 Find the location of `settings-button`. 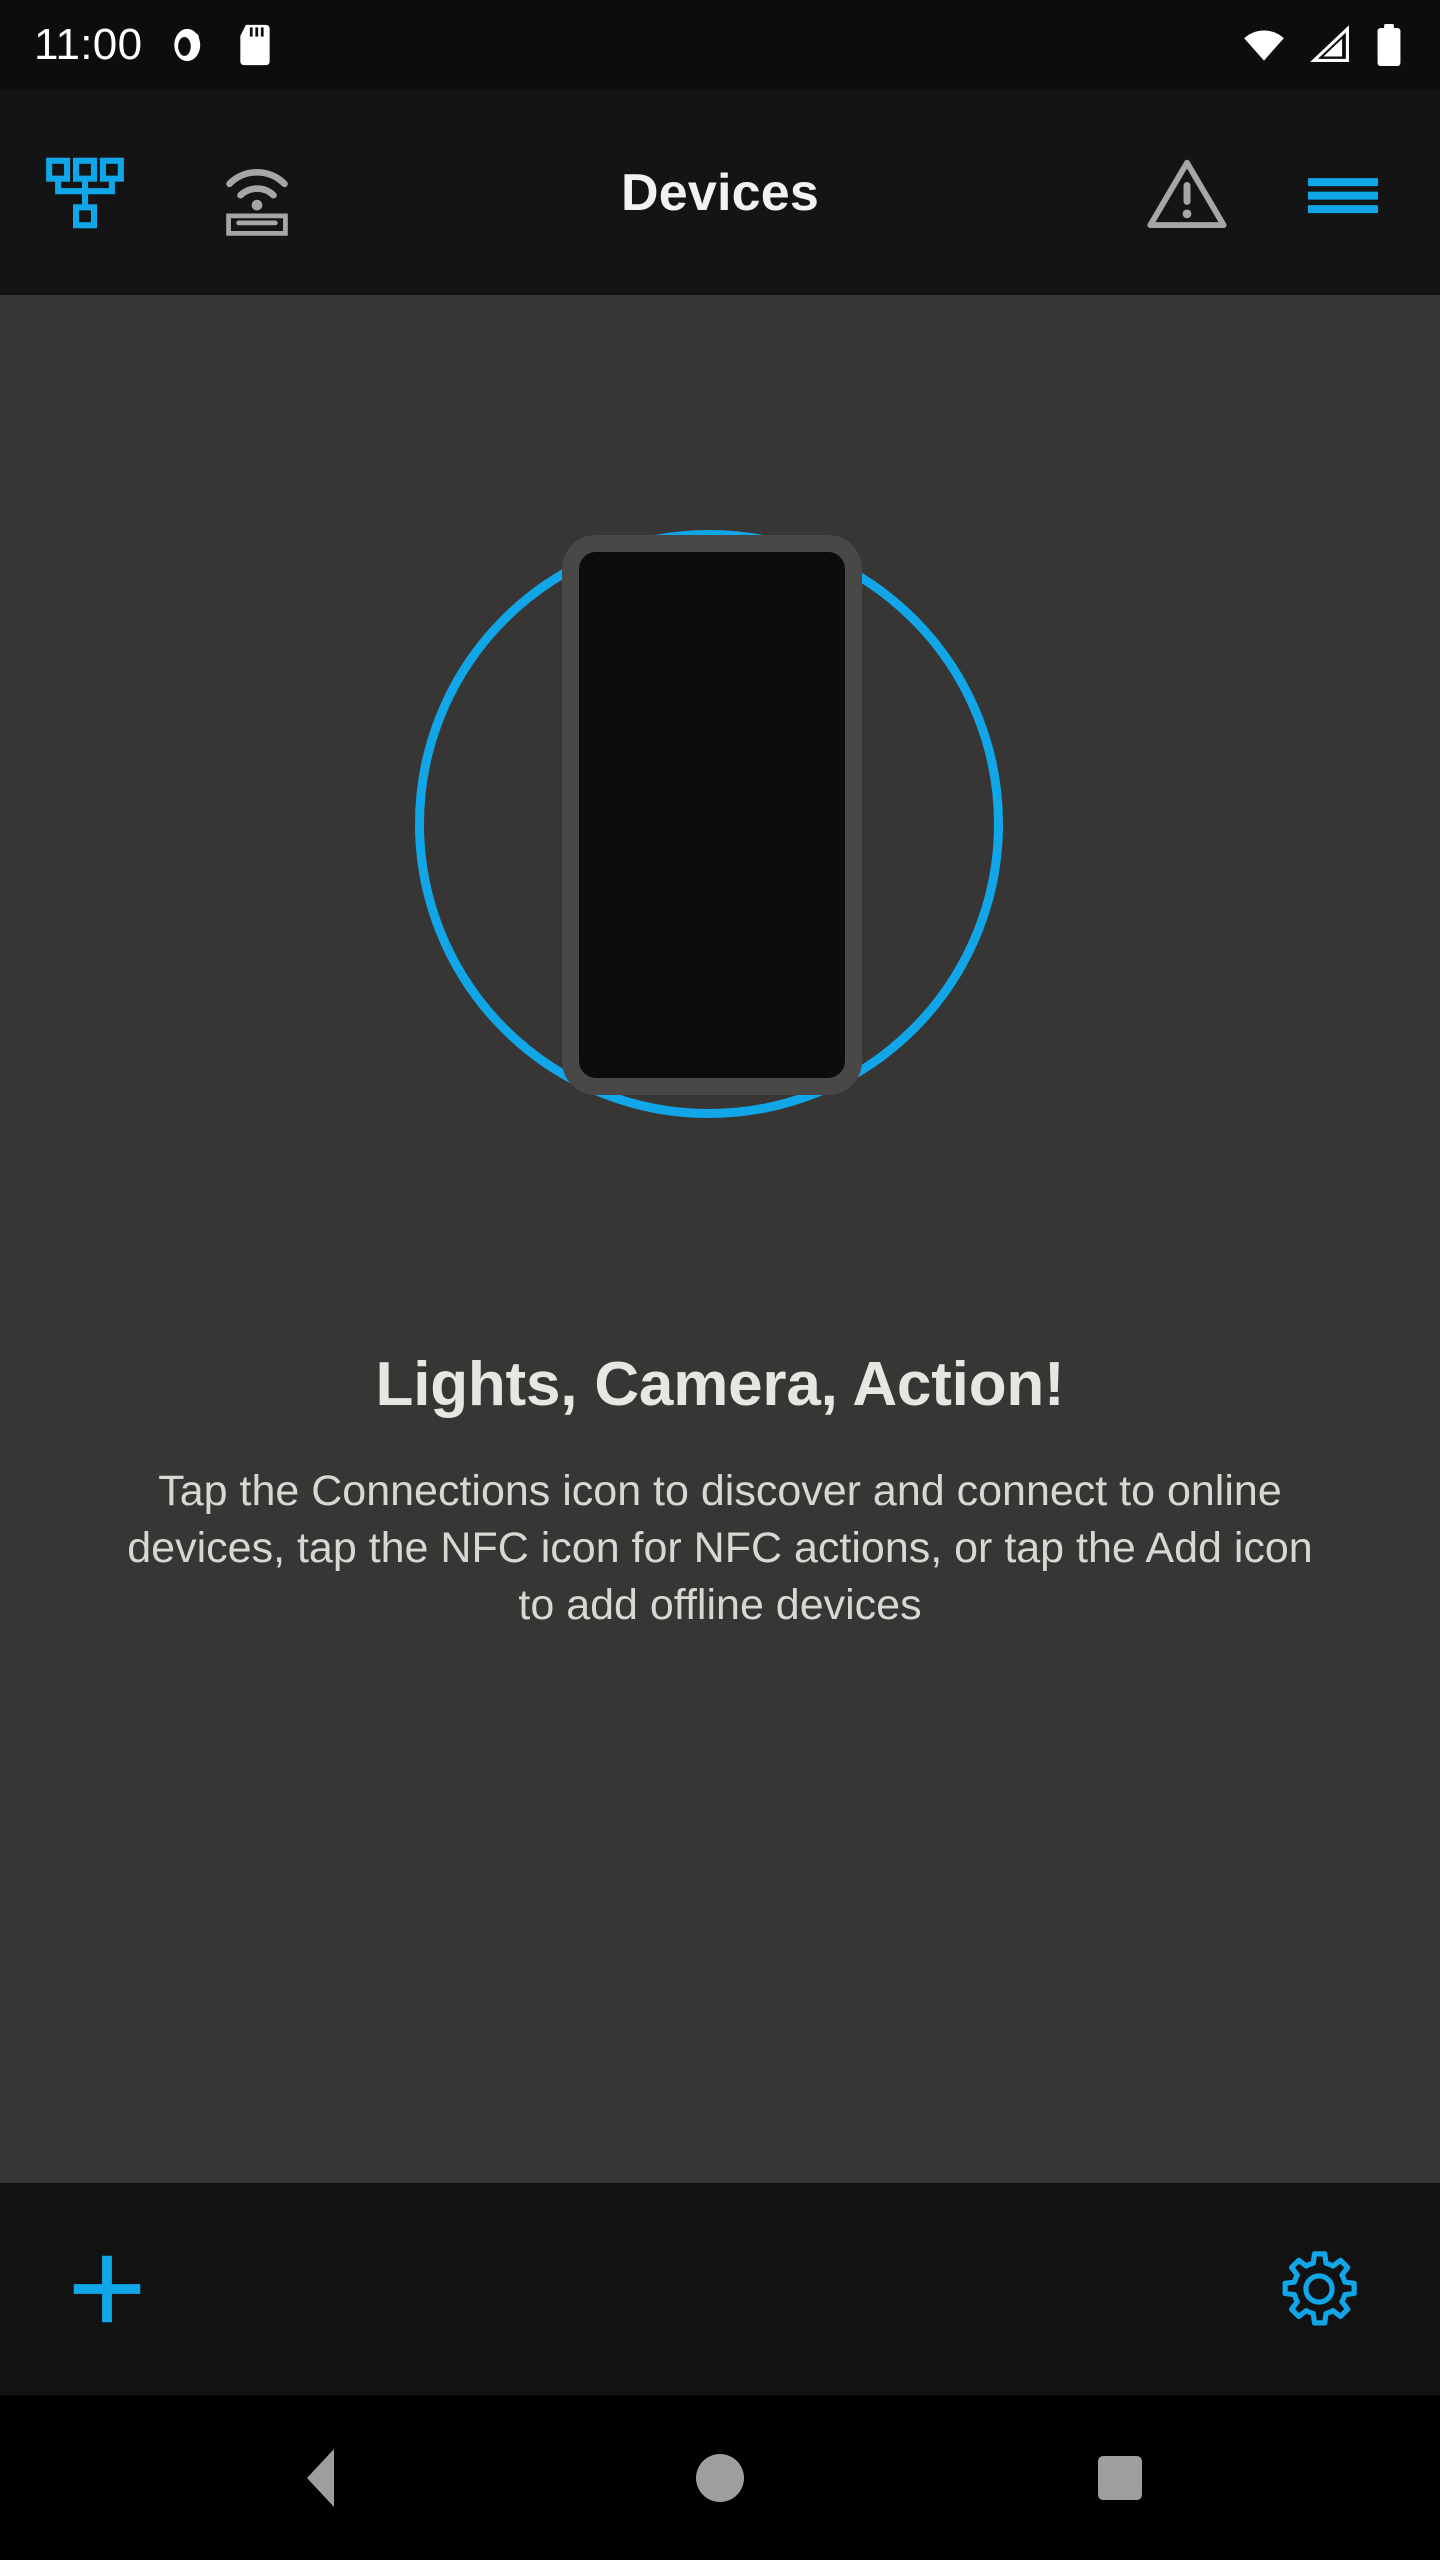

settings-button is located at coordinates (1319, 2289).